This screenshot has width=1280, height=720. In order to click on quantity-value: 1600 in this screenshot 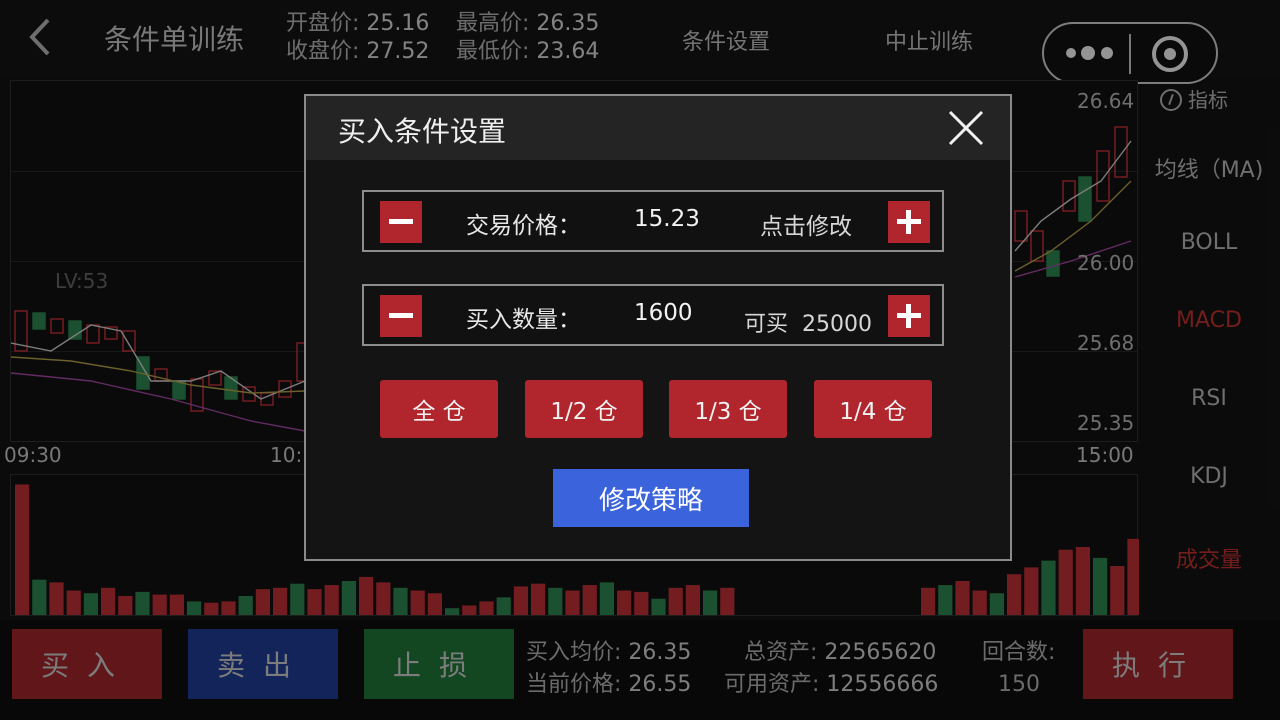, I will do `click(663, 313)`.